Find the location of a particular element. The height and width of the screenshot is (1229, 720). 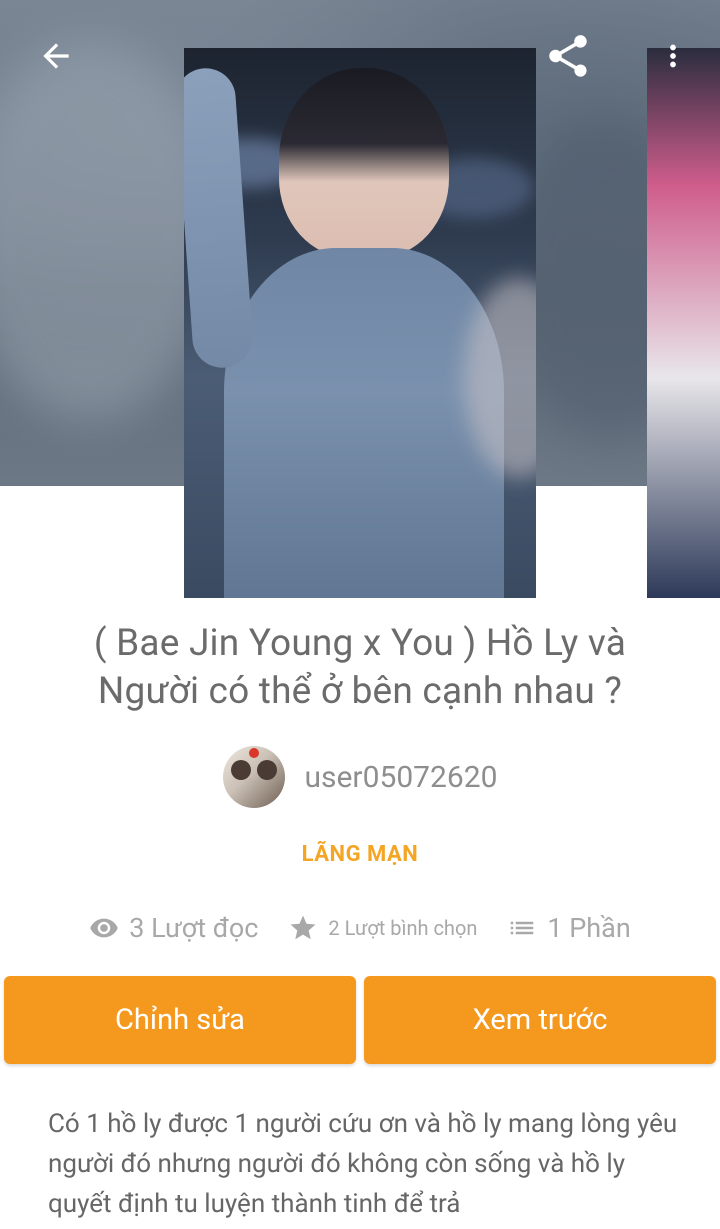

cover-figure-head is located at coordinates (364, 163).